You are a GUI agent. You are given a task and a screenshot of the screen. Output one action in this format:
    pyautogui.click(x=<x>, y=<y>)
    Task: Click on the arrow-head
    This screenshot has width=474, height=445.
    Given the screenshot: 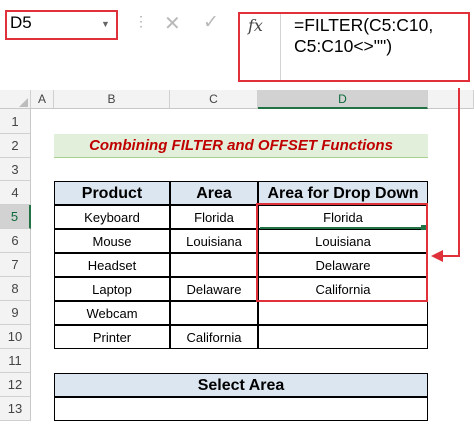 What is the action you would take?
    pyautogui.click(x=437, y=256)
    